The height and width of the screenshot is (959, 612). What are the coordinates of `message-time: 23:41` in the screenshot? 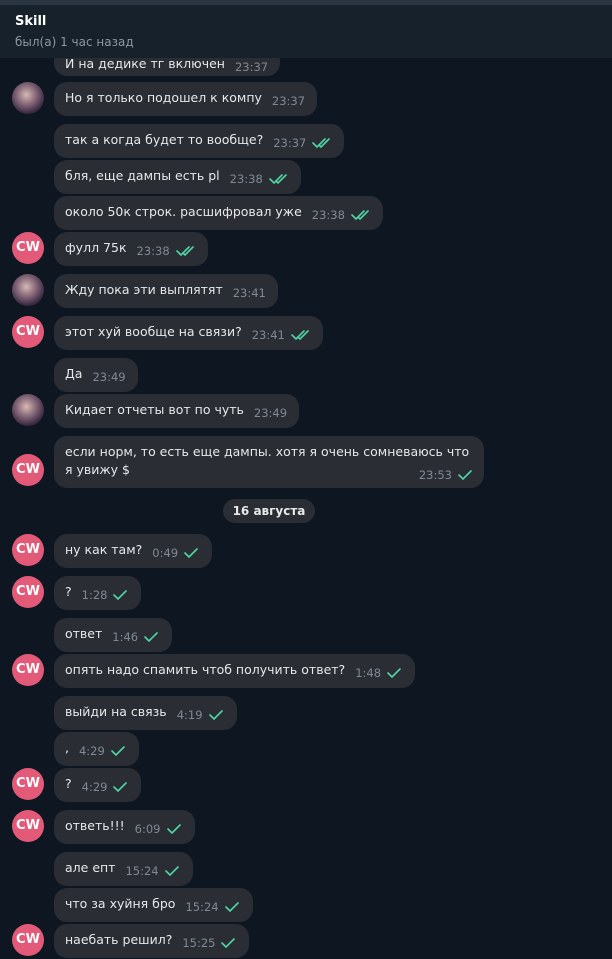 It's located at (268, 335).